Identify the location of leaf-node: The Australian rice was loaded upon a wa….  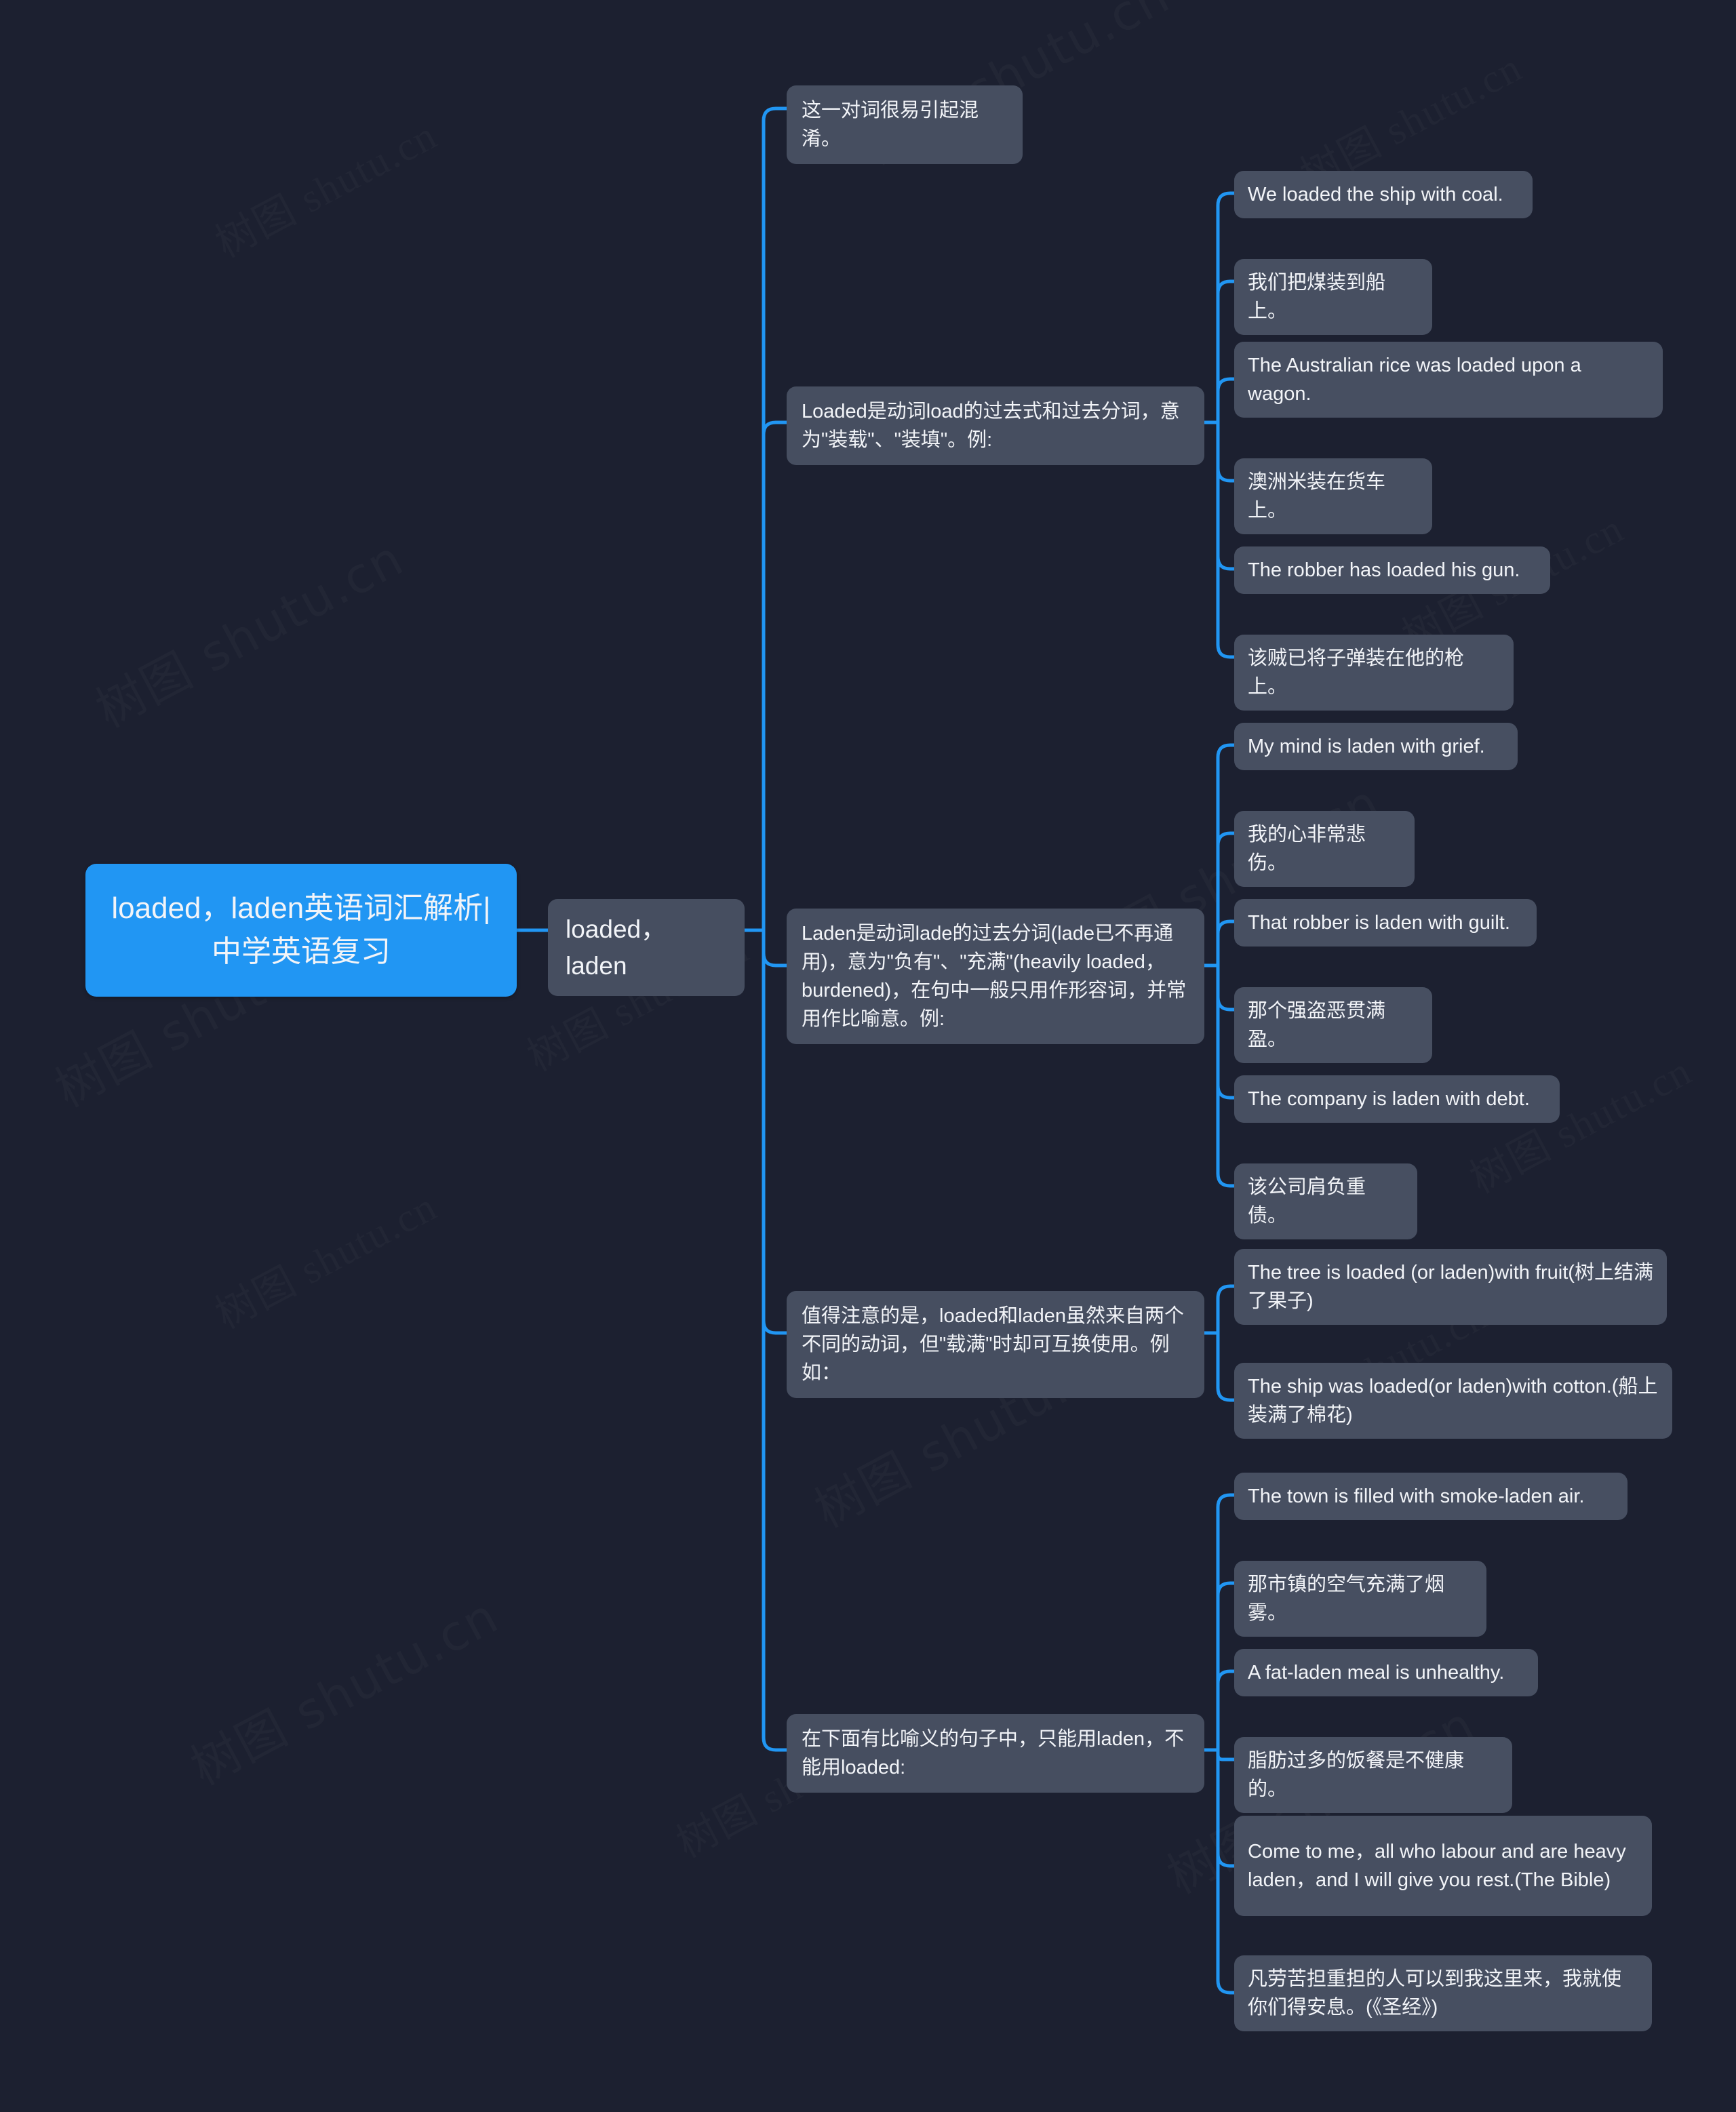
(1448, 380).